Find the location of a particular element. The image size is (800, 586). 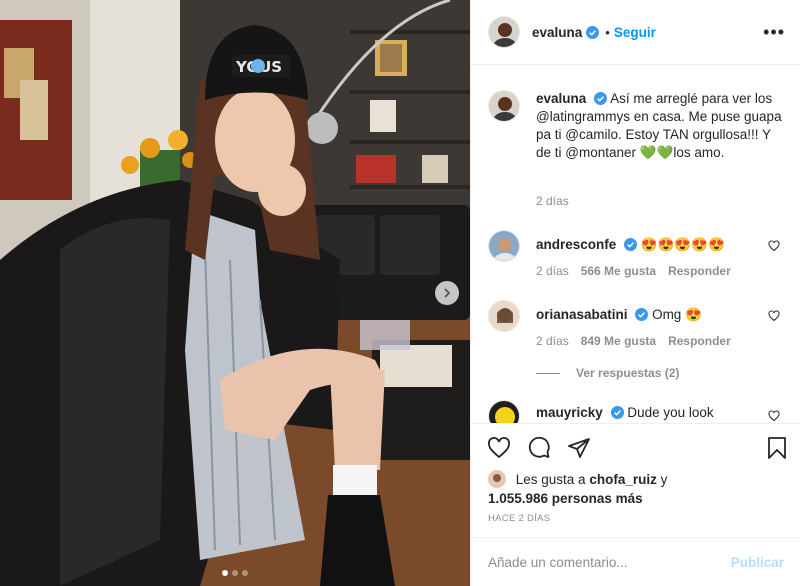

add-comment-bar: Publicar is located at coordinates (635, 561).